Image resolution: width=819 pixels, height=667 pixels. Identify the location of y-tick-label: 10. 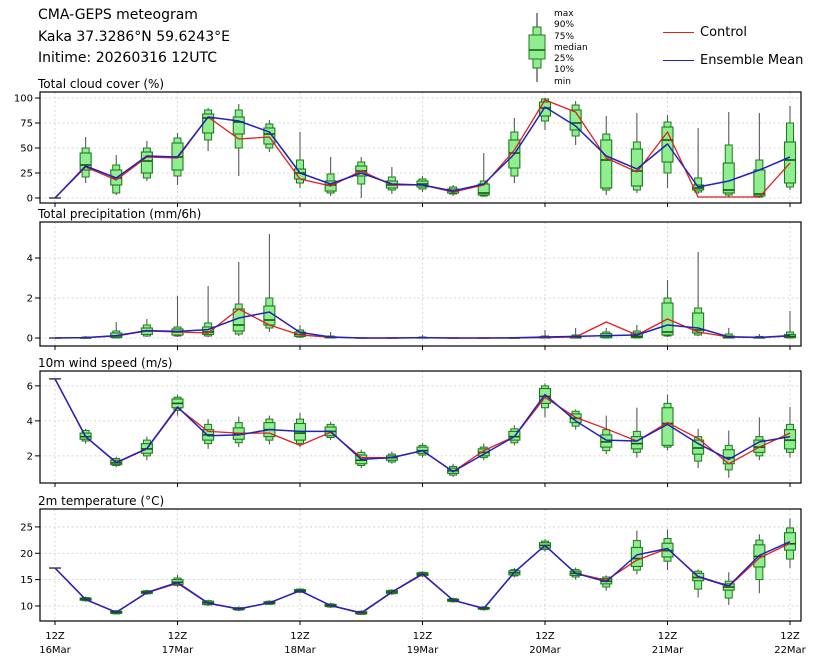
(26, 606).